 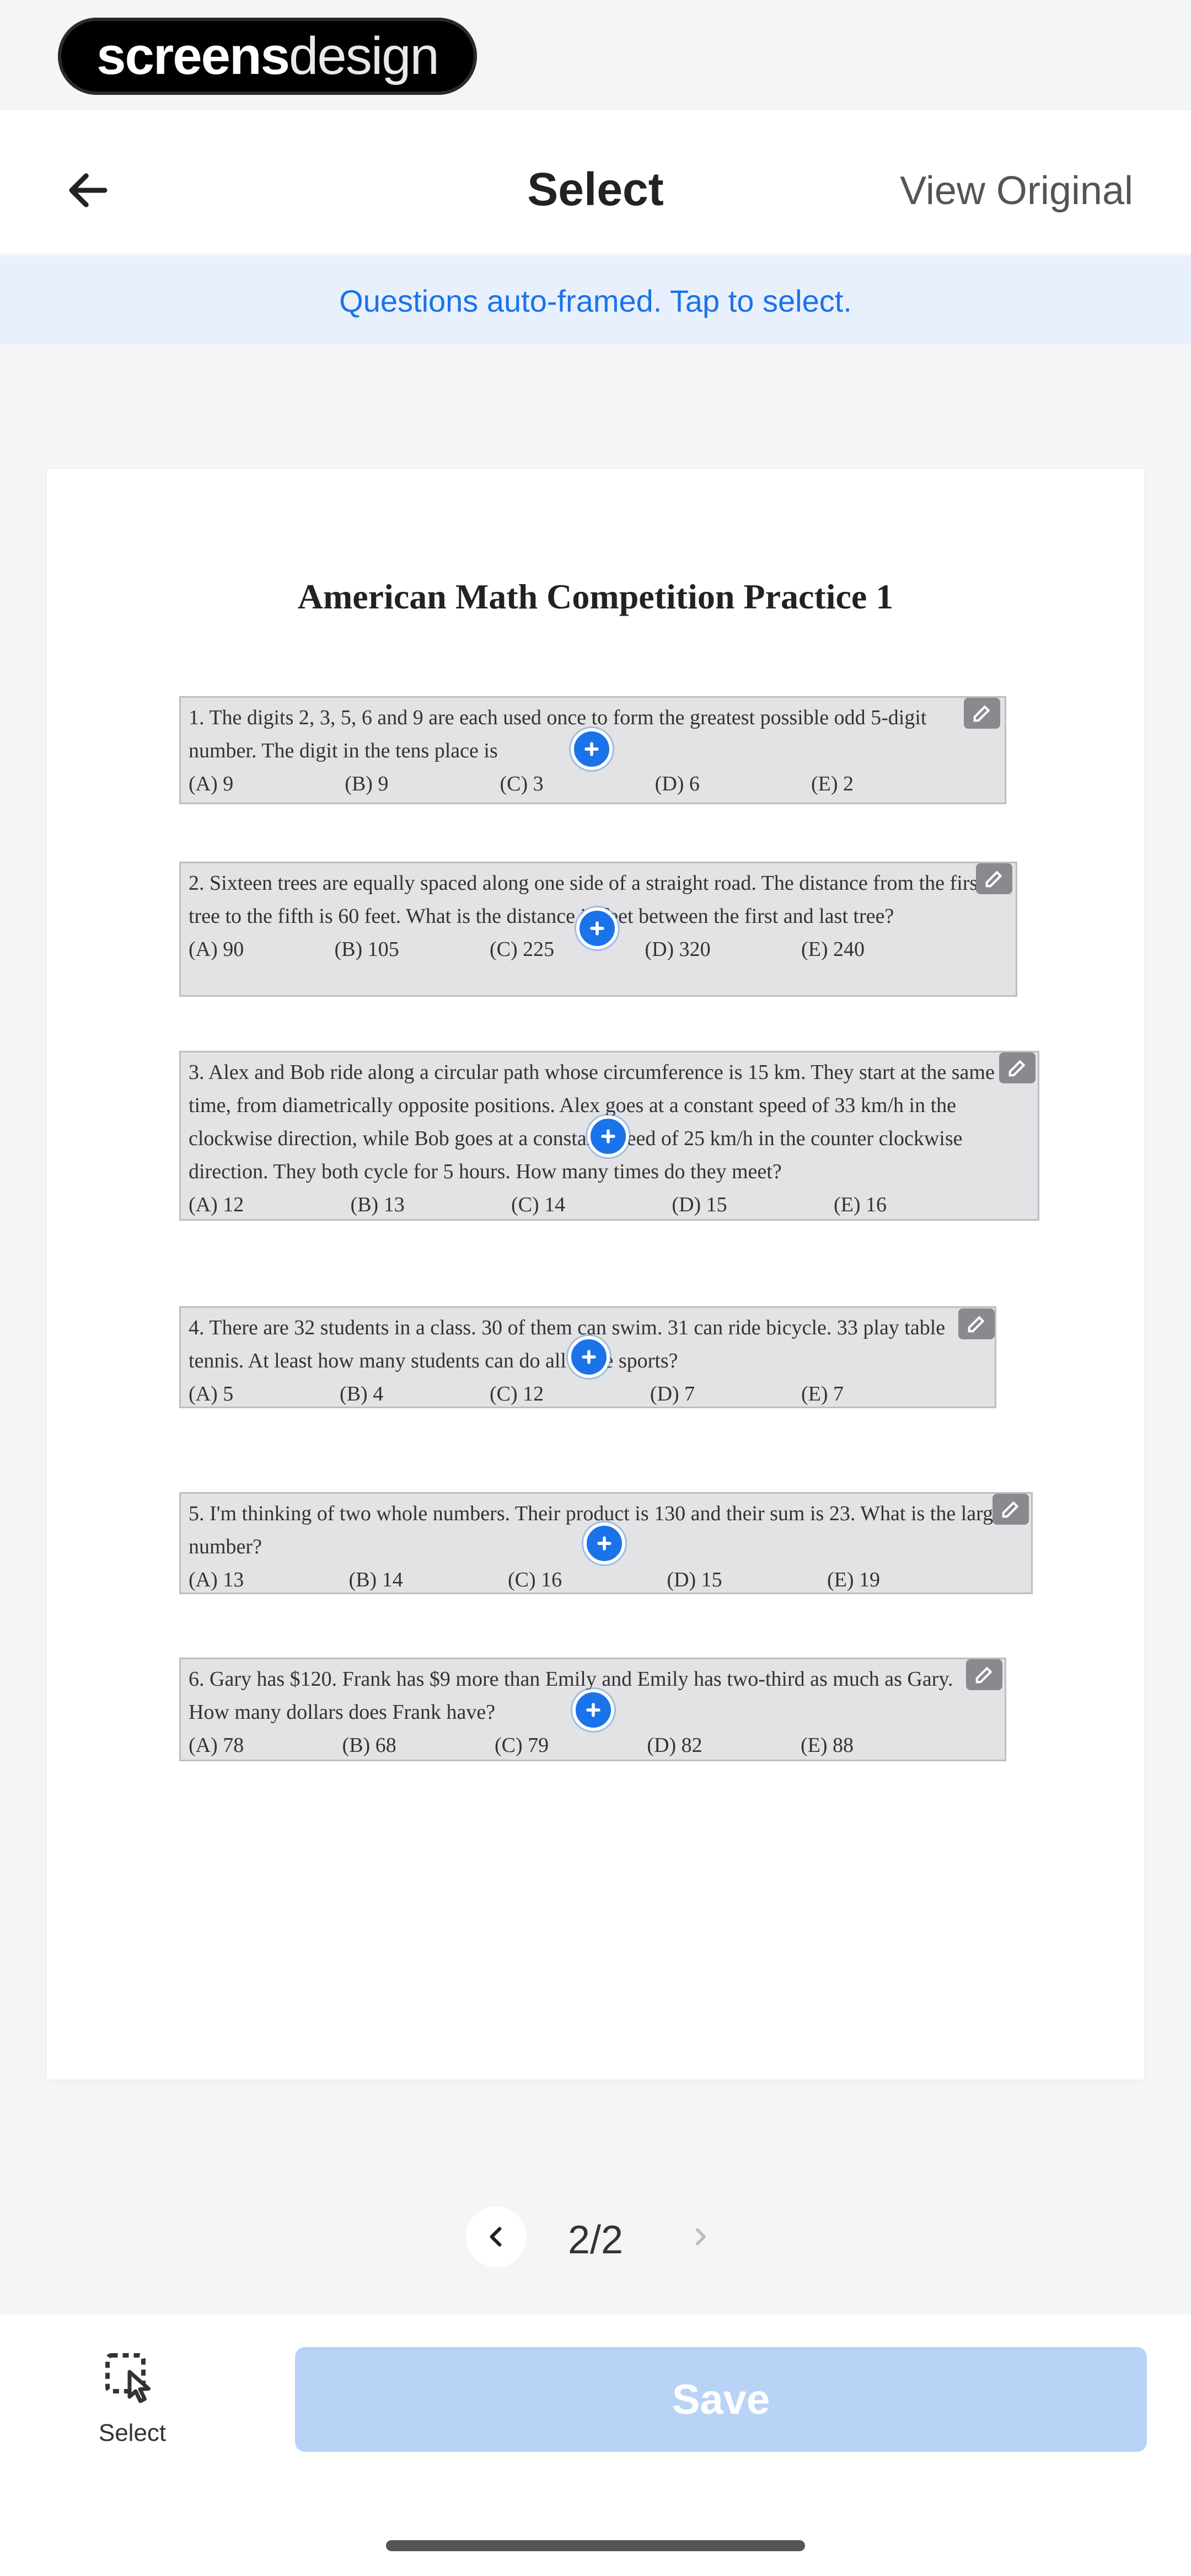 I want to click on option: (D) 320, so click(x=678, y=949).